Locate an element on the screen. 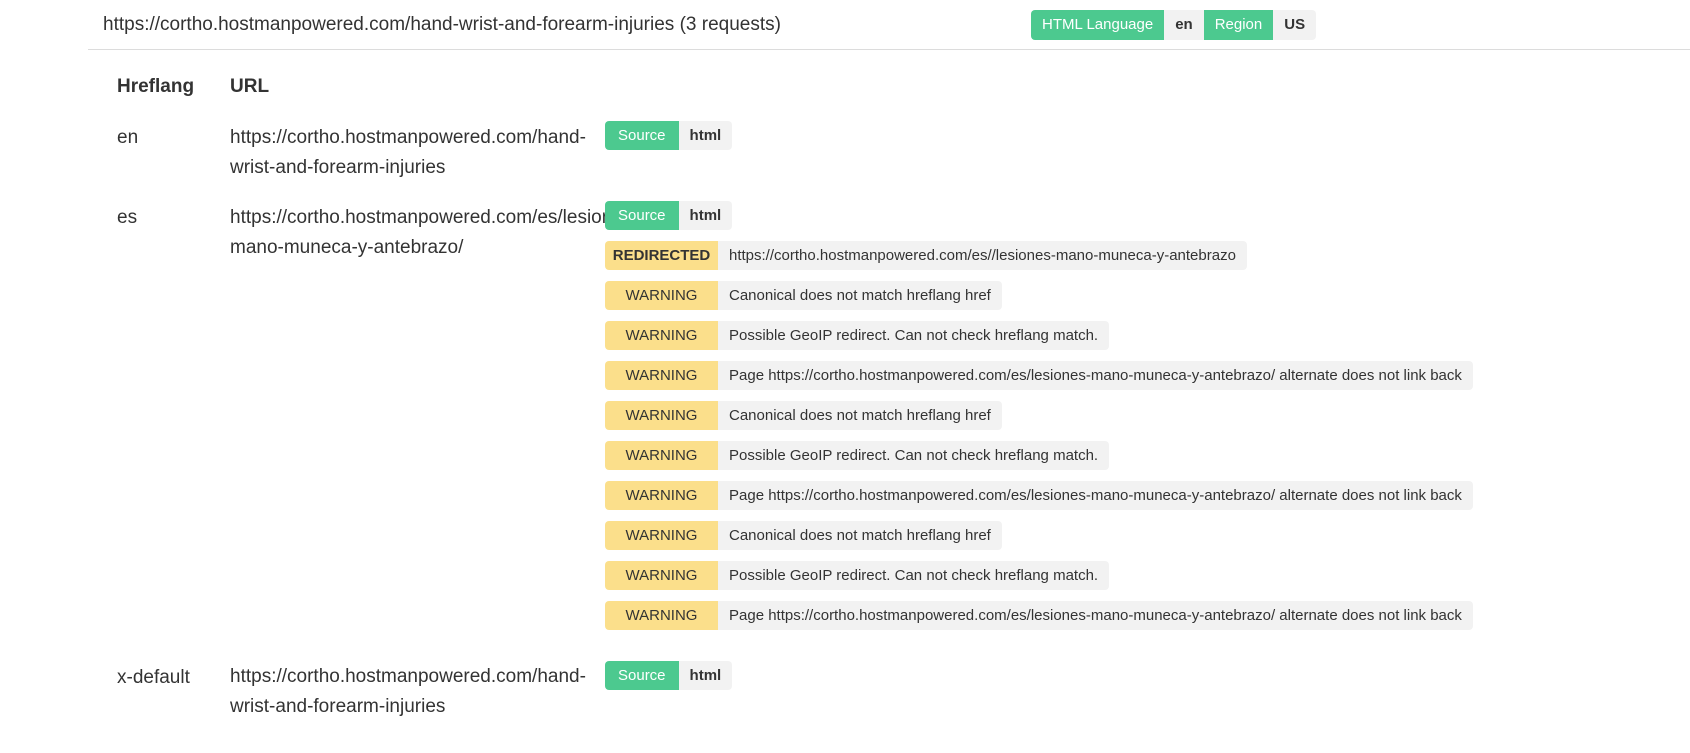  html-language-label: HTML Language is located at coordinates (1098, 25).